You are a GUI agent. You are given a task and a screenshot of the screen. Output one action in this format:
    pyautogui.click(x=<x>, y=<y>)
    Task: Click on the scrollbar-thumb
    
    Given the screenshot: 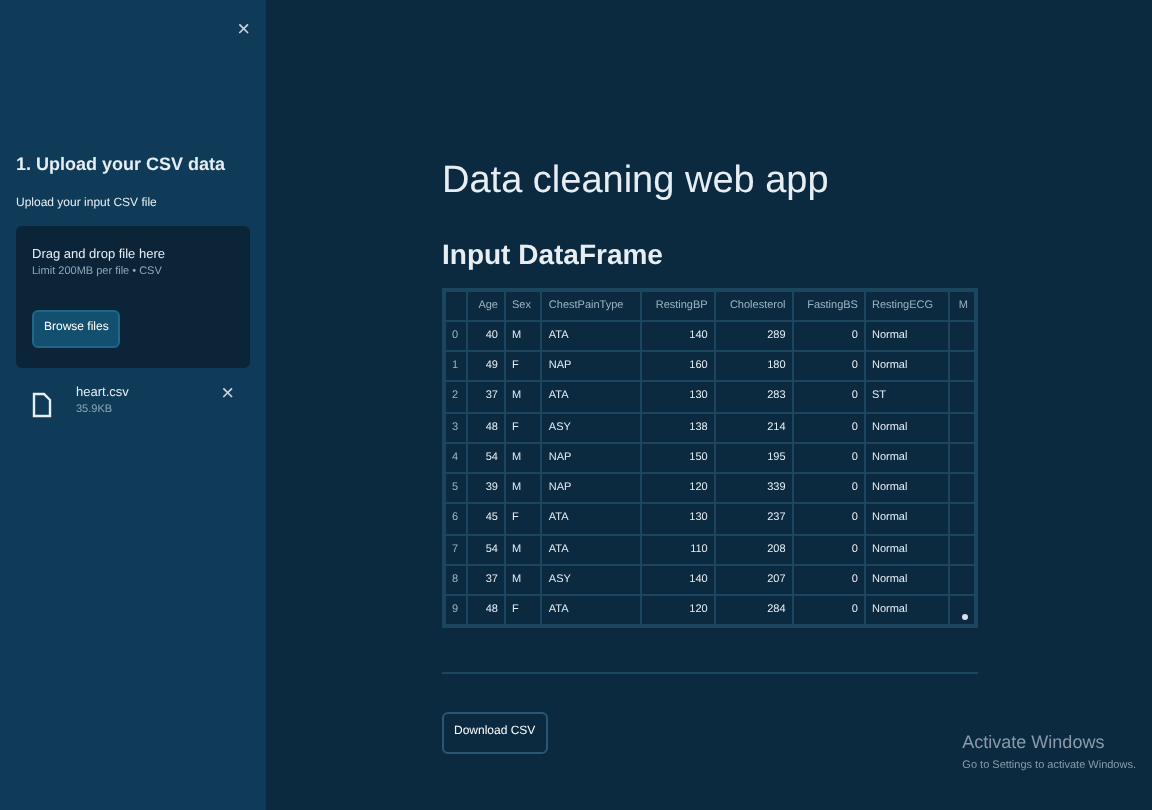 What is the action you would take?
    pyautogui.click(x=965, y=617)
    